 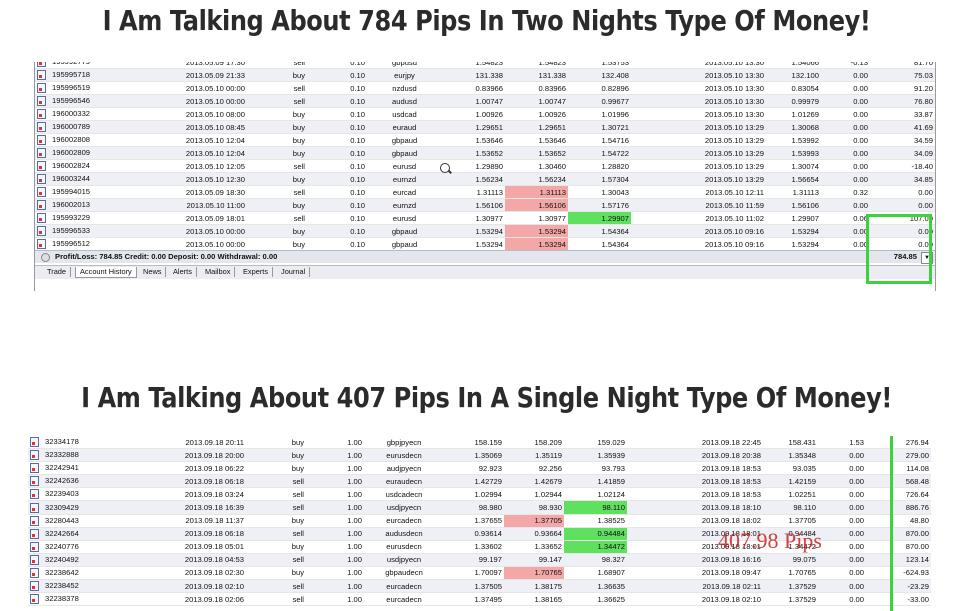 What do you see at coordinates (793, 75) in the screenshot?
I see `cell-close: 132.100` at bounding box center [793, 75].